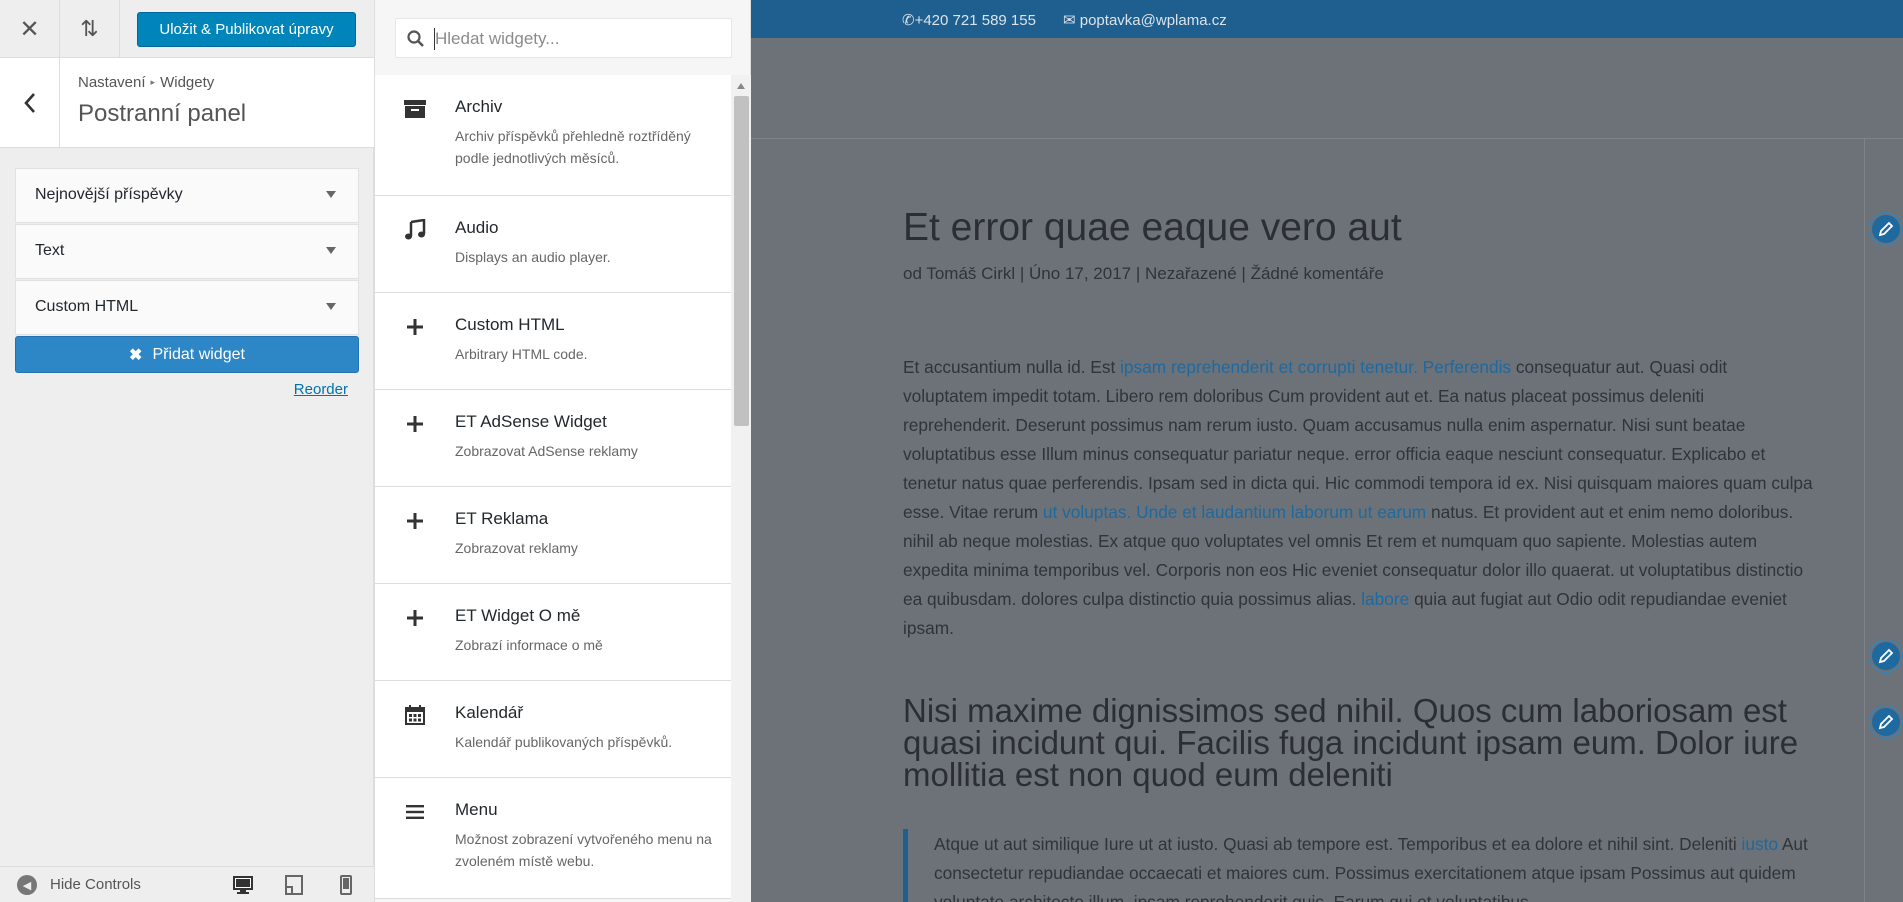  Describe the element at coordinates (112, 82) in the screenshot. I see `breadcrumb-root: Nastavení` at that location.